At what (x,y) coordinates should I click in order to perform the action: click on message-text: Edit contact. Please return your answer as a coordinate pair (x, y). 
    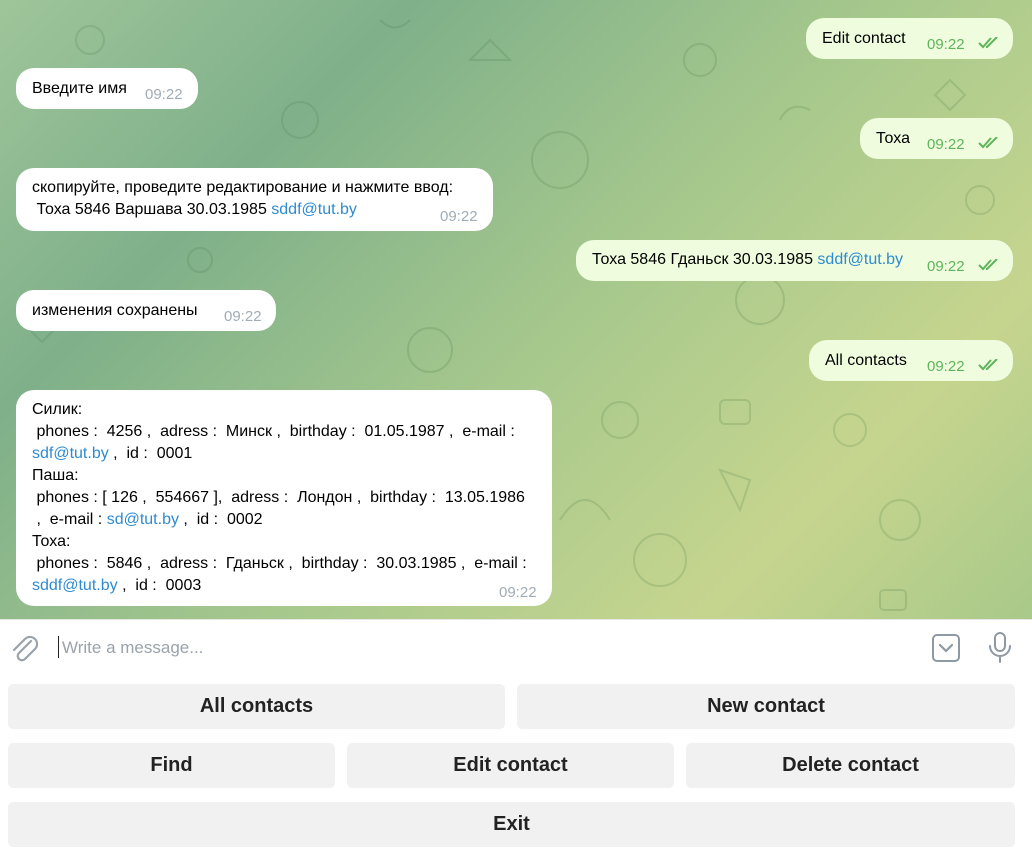
    Looking at the image, I should click on (864, 38).